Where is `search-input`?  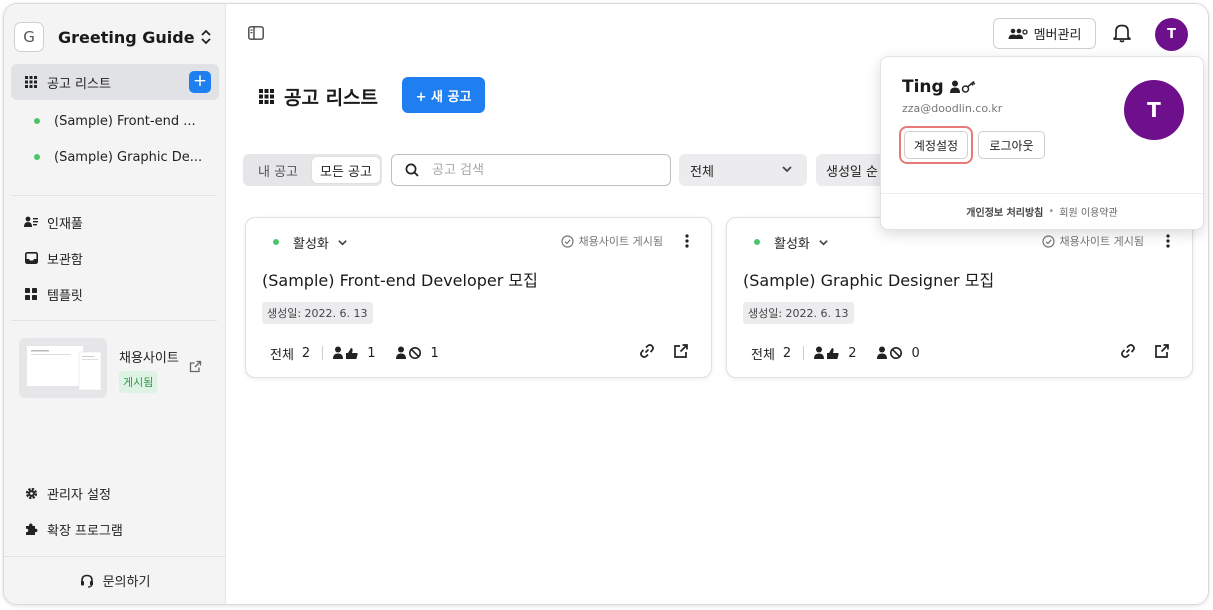 search-input is located at coordinates (542, 170).